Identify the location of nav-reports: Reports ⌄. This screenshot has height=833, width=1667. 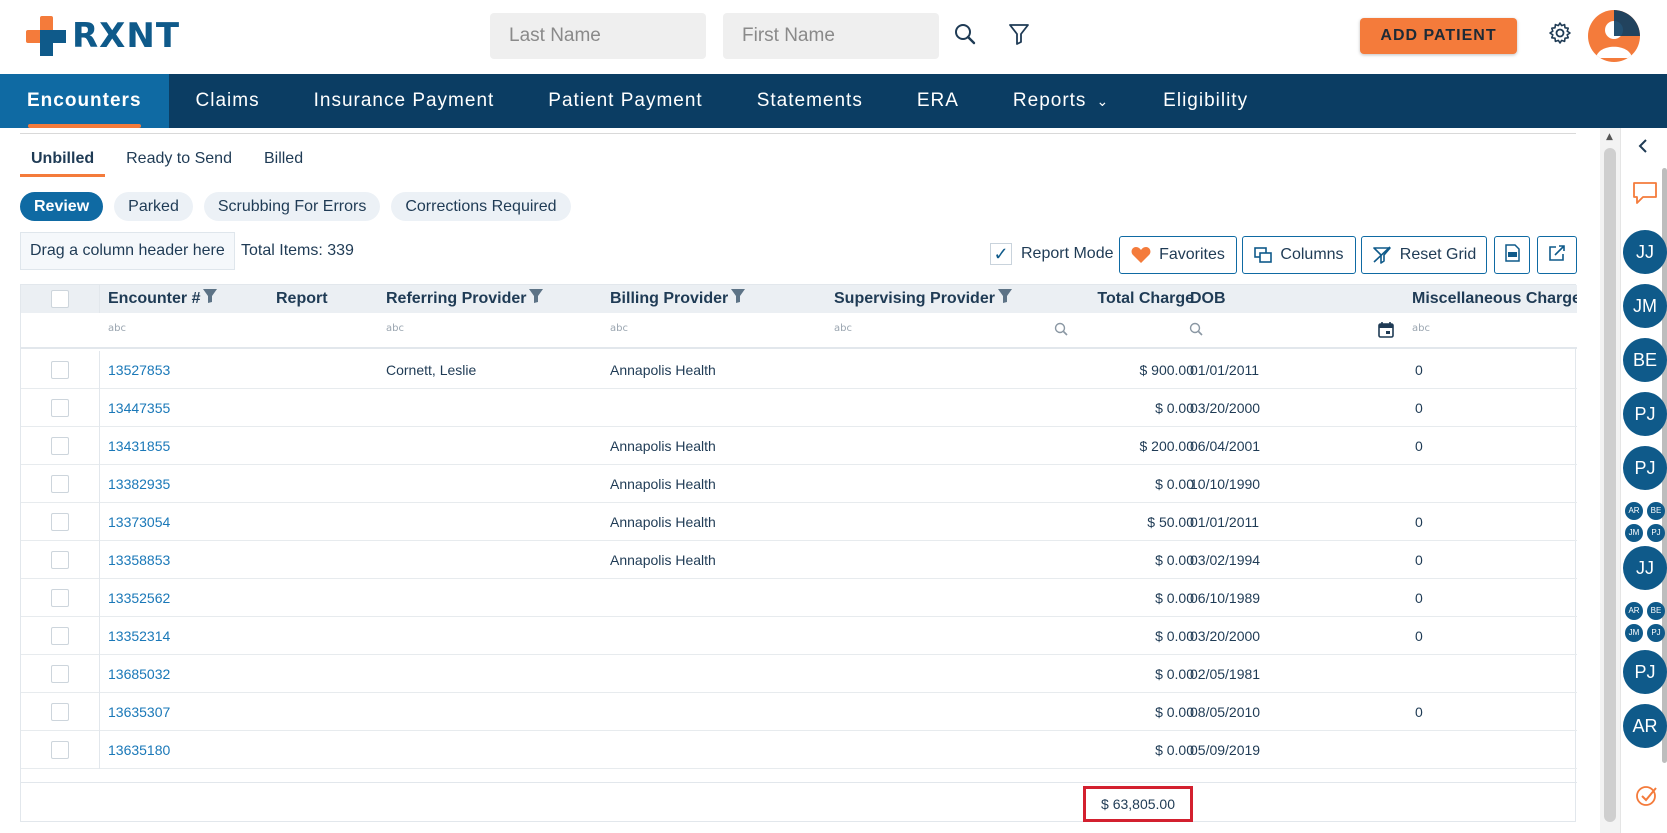
(1061, 101).